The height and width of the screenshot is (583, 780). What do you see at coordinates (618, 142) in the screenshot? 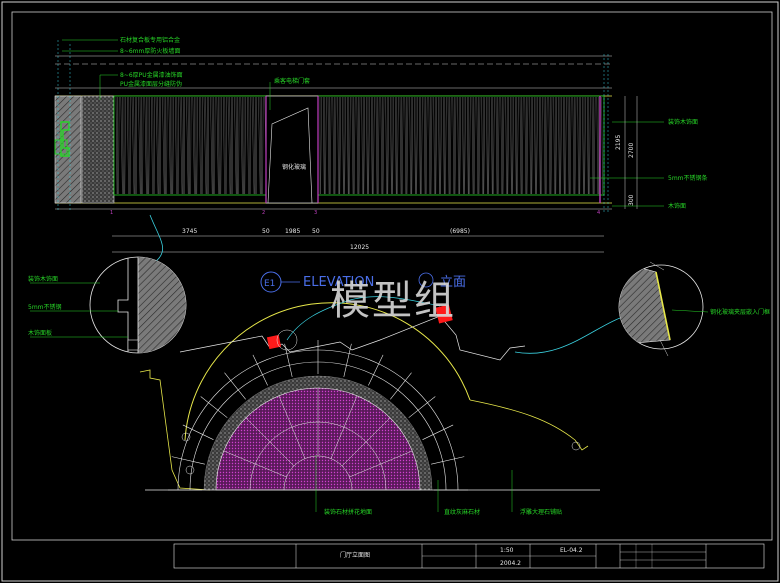
I see `height-dim-1: 2195` at bounding box center [618, 142].